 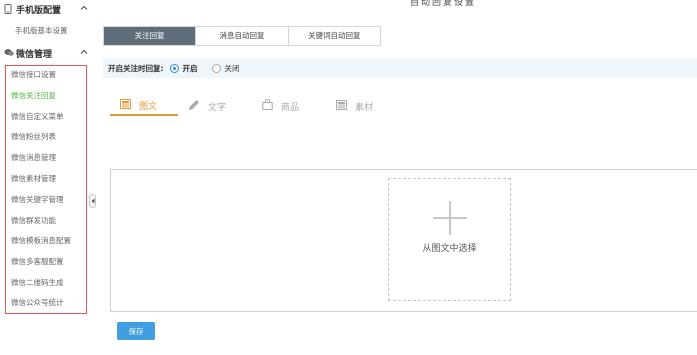 I want to click on bag-icon, so click(x=267, y=105).